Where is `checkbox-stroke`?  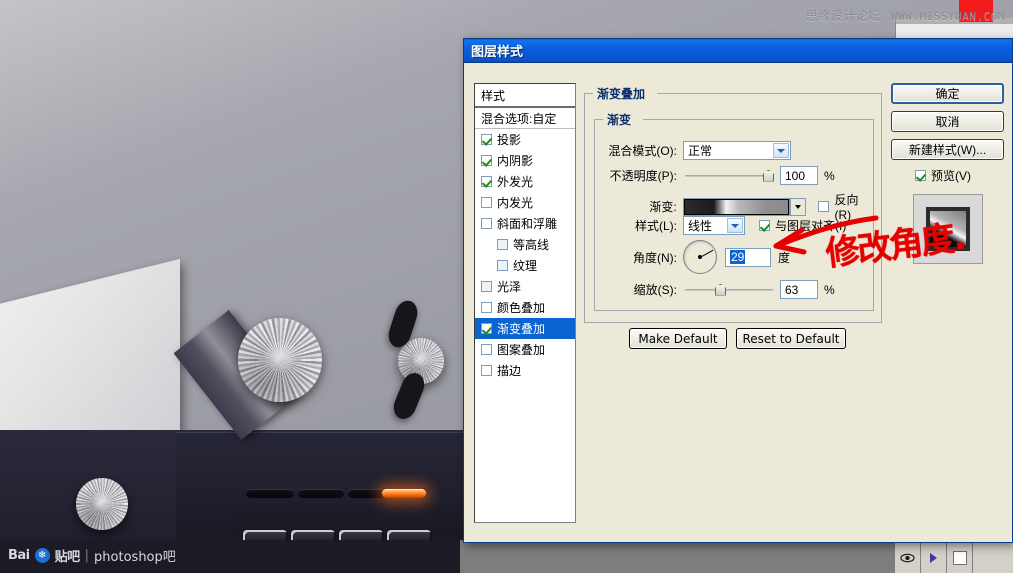 checkbox-stroke is located at coordinates (486, 370).